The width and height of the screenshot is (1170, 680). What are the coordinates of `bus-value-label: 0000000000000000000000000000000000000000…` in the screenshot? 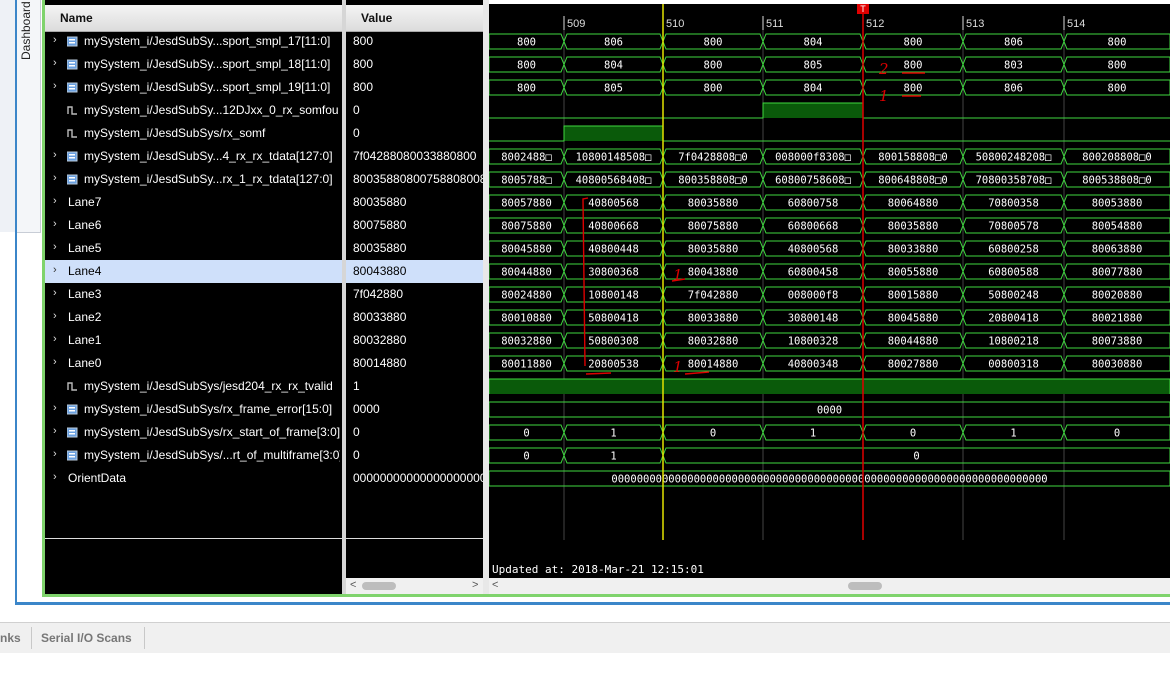 It's located at (829, 480).